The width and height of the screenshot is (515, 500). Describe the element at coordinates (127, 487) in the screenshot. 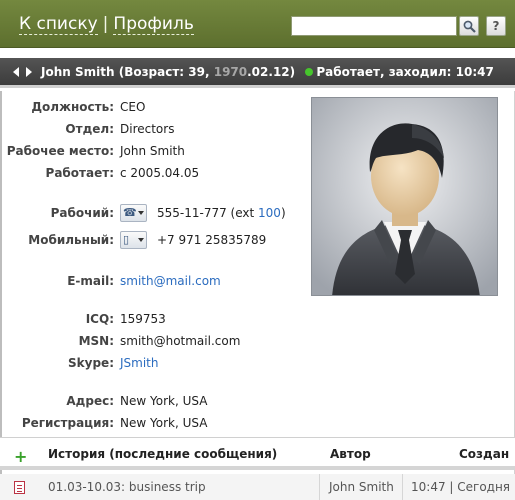

I see `history-text: 01.03-10.03: business trip` at that location.